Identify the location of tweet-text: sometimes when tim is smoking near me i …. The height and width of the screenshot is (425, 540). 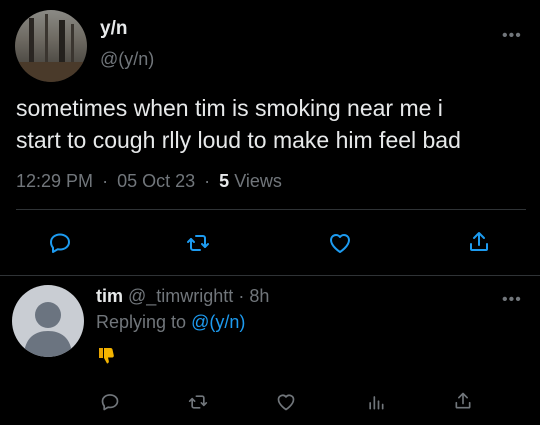
(238, 124).